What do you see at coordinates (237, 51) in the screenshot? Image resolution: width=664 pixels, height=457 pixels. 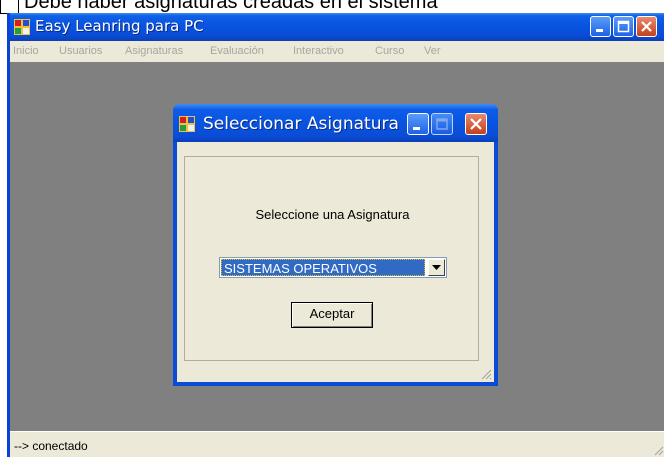 I see `menu-evaluacion: Evaluación` at bounding box center [237, 51].